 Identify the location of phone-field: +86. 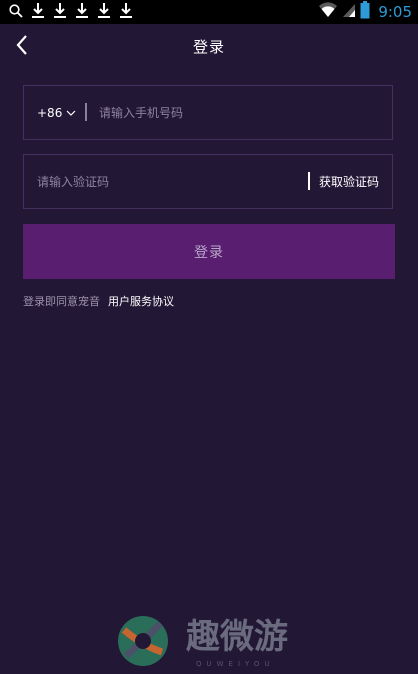
(208, 112).